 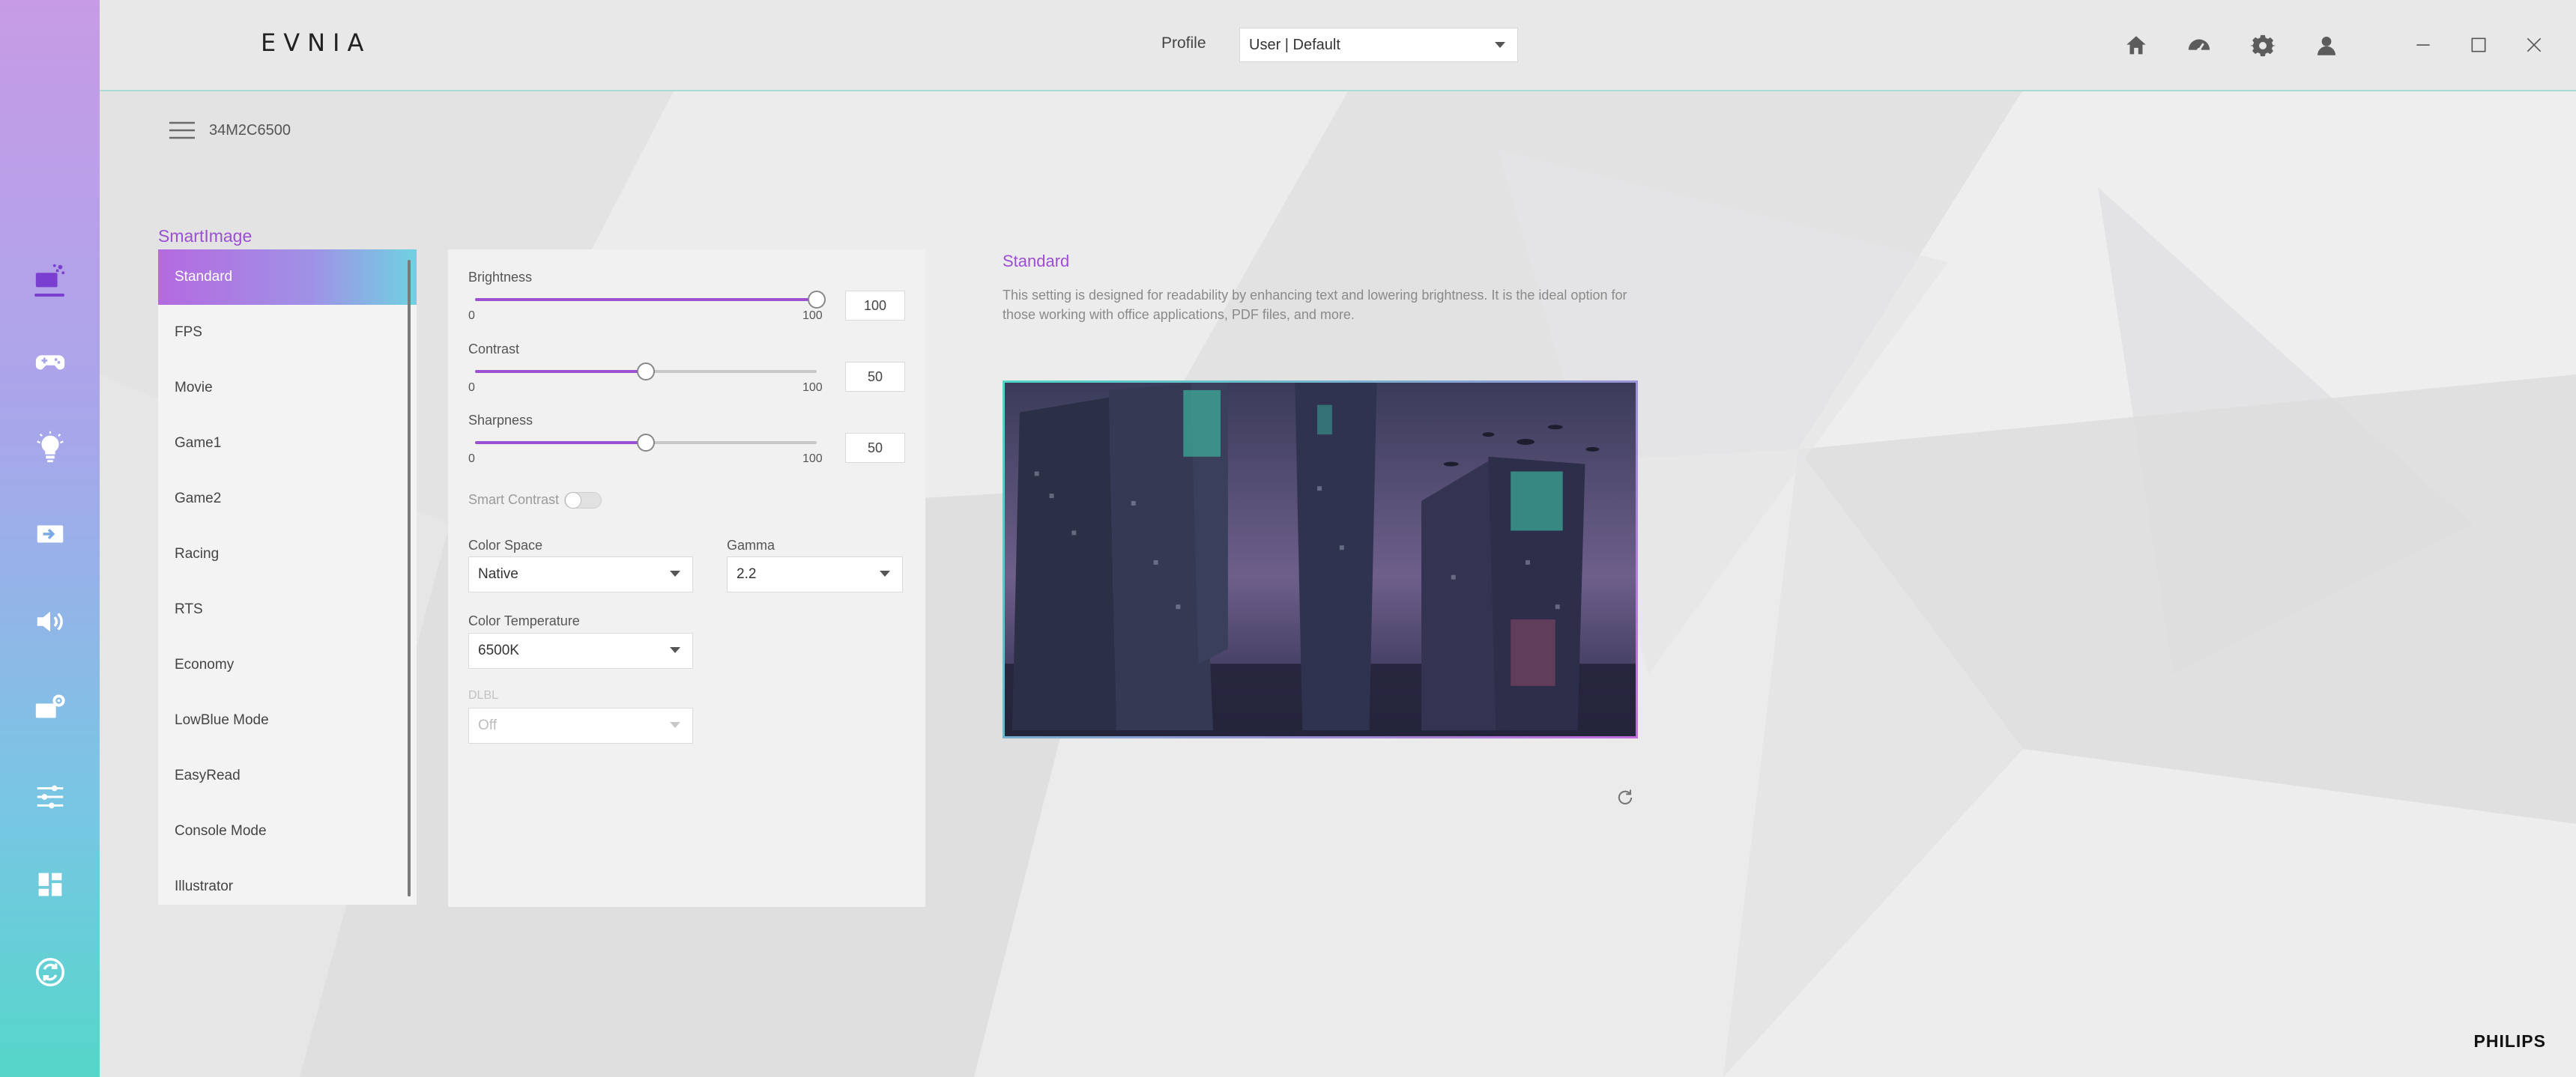 What do you see at coordinates (500, 277) in the screenshot?
I see `brightness-label: Brightness` at bounding box center [500, 277].